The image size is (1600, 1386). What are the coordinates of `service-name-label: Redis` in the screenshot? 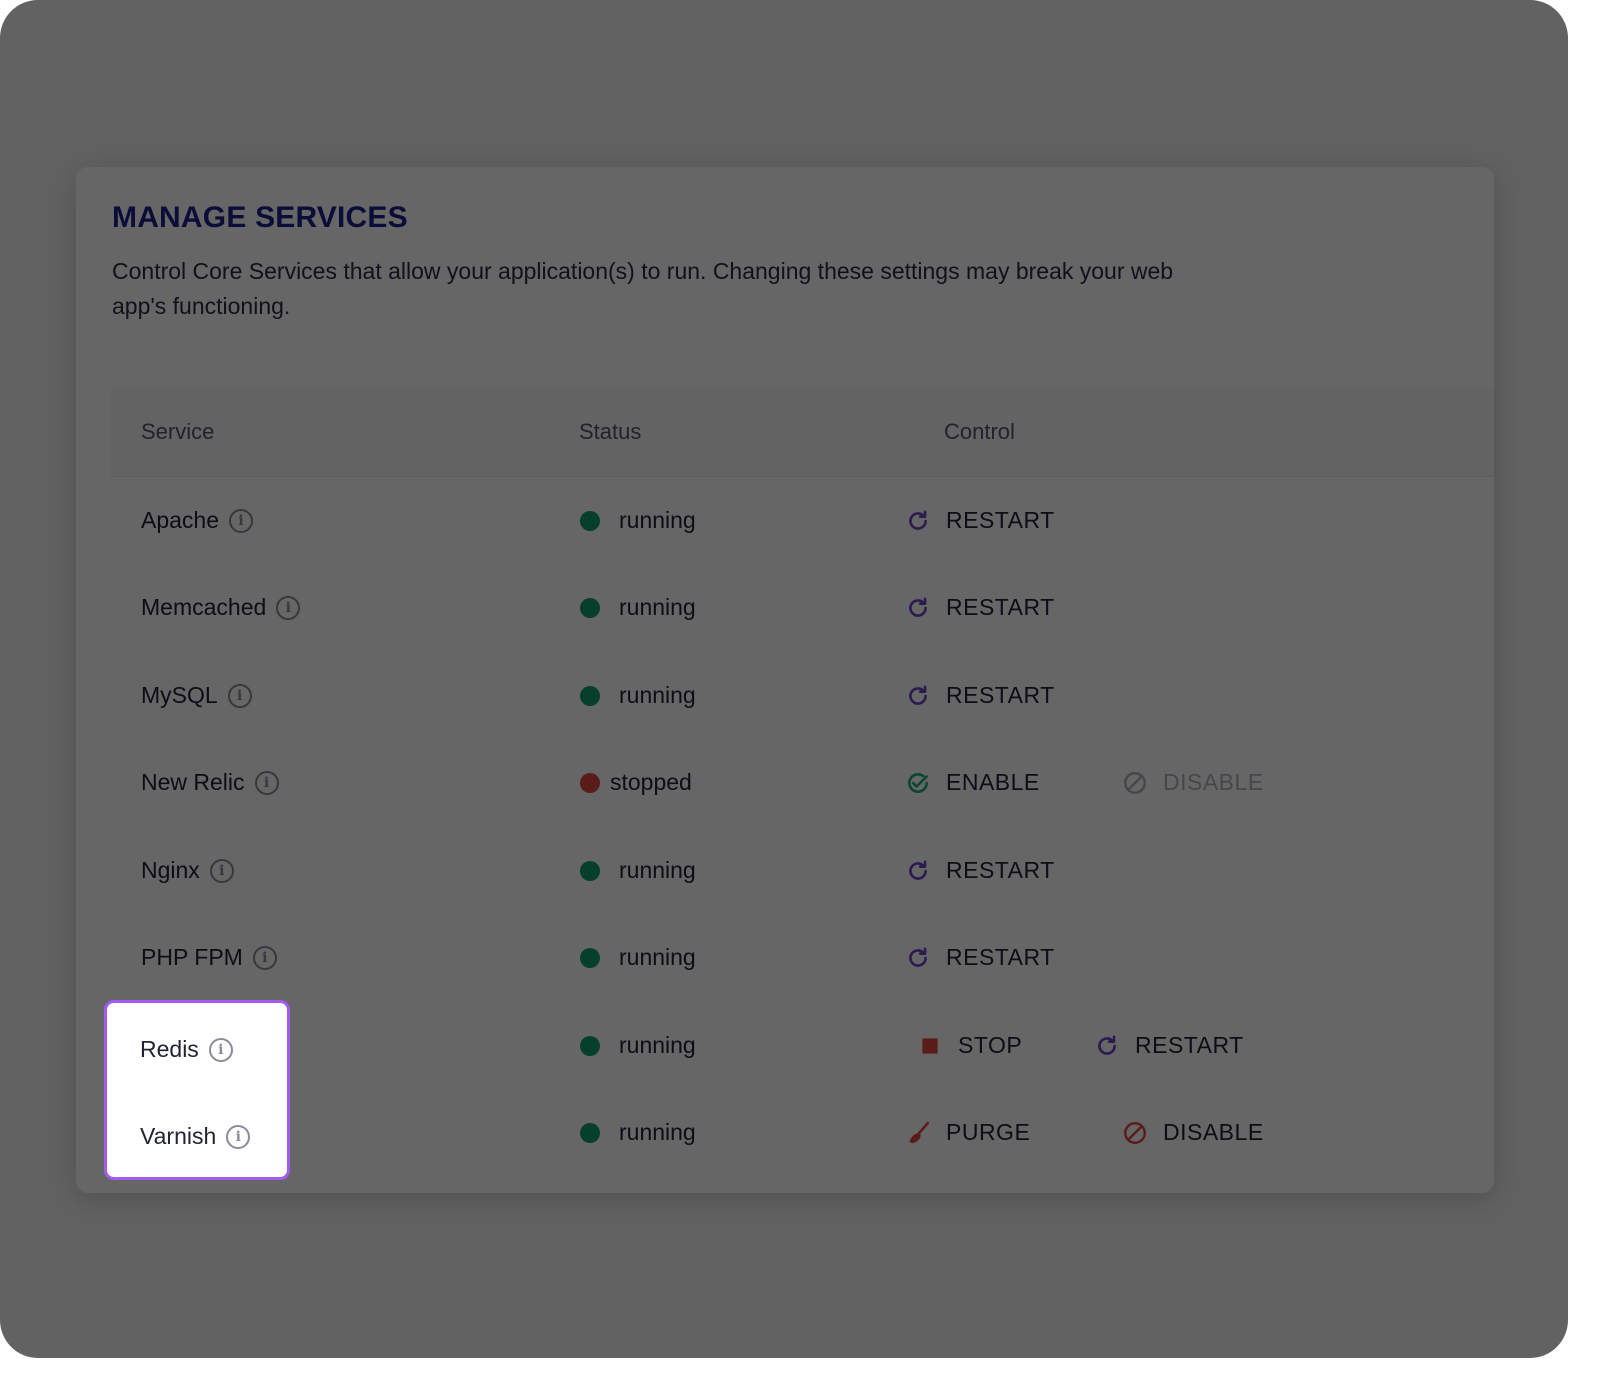 It's located at (169, 1049).